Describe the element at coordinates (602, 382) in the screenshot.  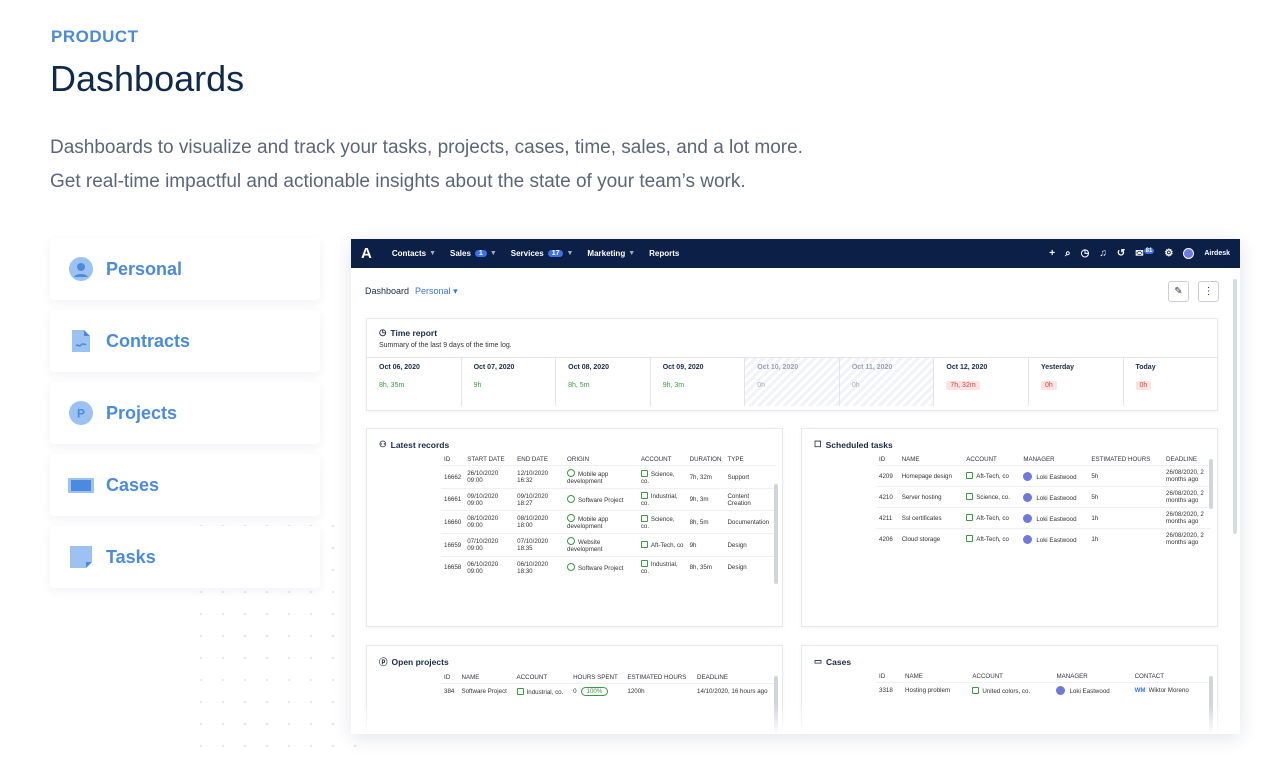
I see `time-report-day: Oct 08, 20208h, 5m` at that location.